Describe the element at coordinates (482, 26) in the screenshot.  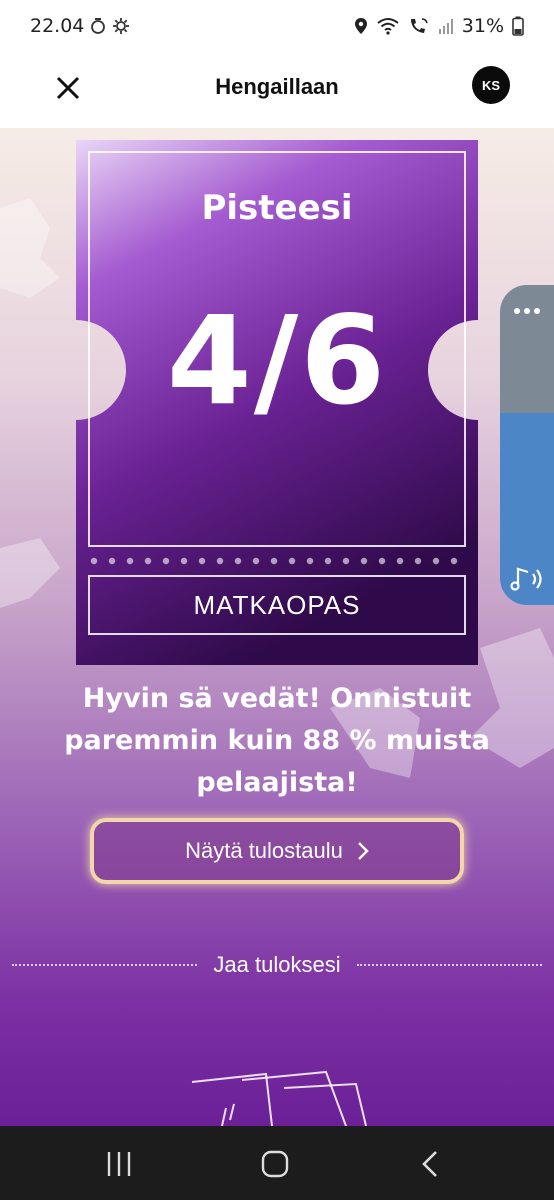
I see `battery-percent: 31%` at that location.